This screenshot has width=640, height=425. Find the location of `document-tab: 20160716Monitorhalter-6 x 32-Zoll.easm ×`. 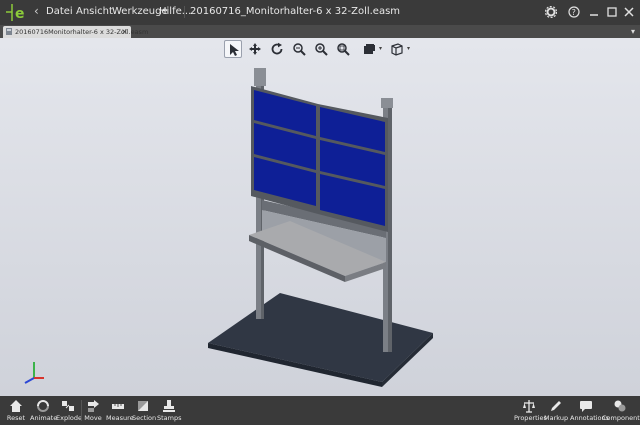

document-tab: 20160716Monitorhalter-6 x 32-Zoll.easm × is located at coordinates (75, 32).